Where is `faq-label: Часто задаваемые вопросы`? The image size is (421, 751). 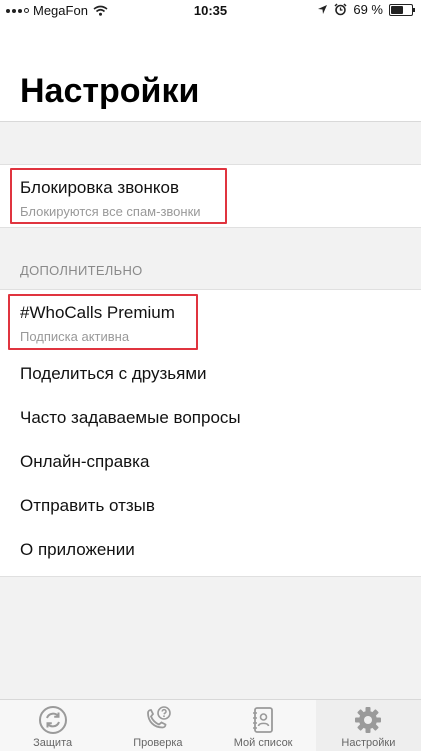 faq-label: Часто задаваемые вопросы is located at coordinates (130, 417).